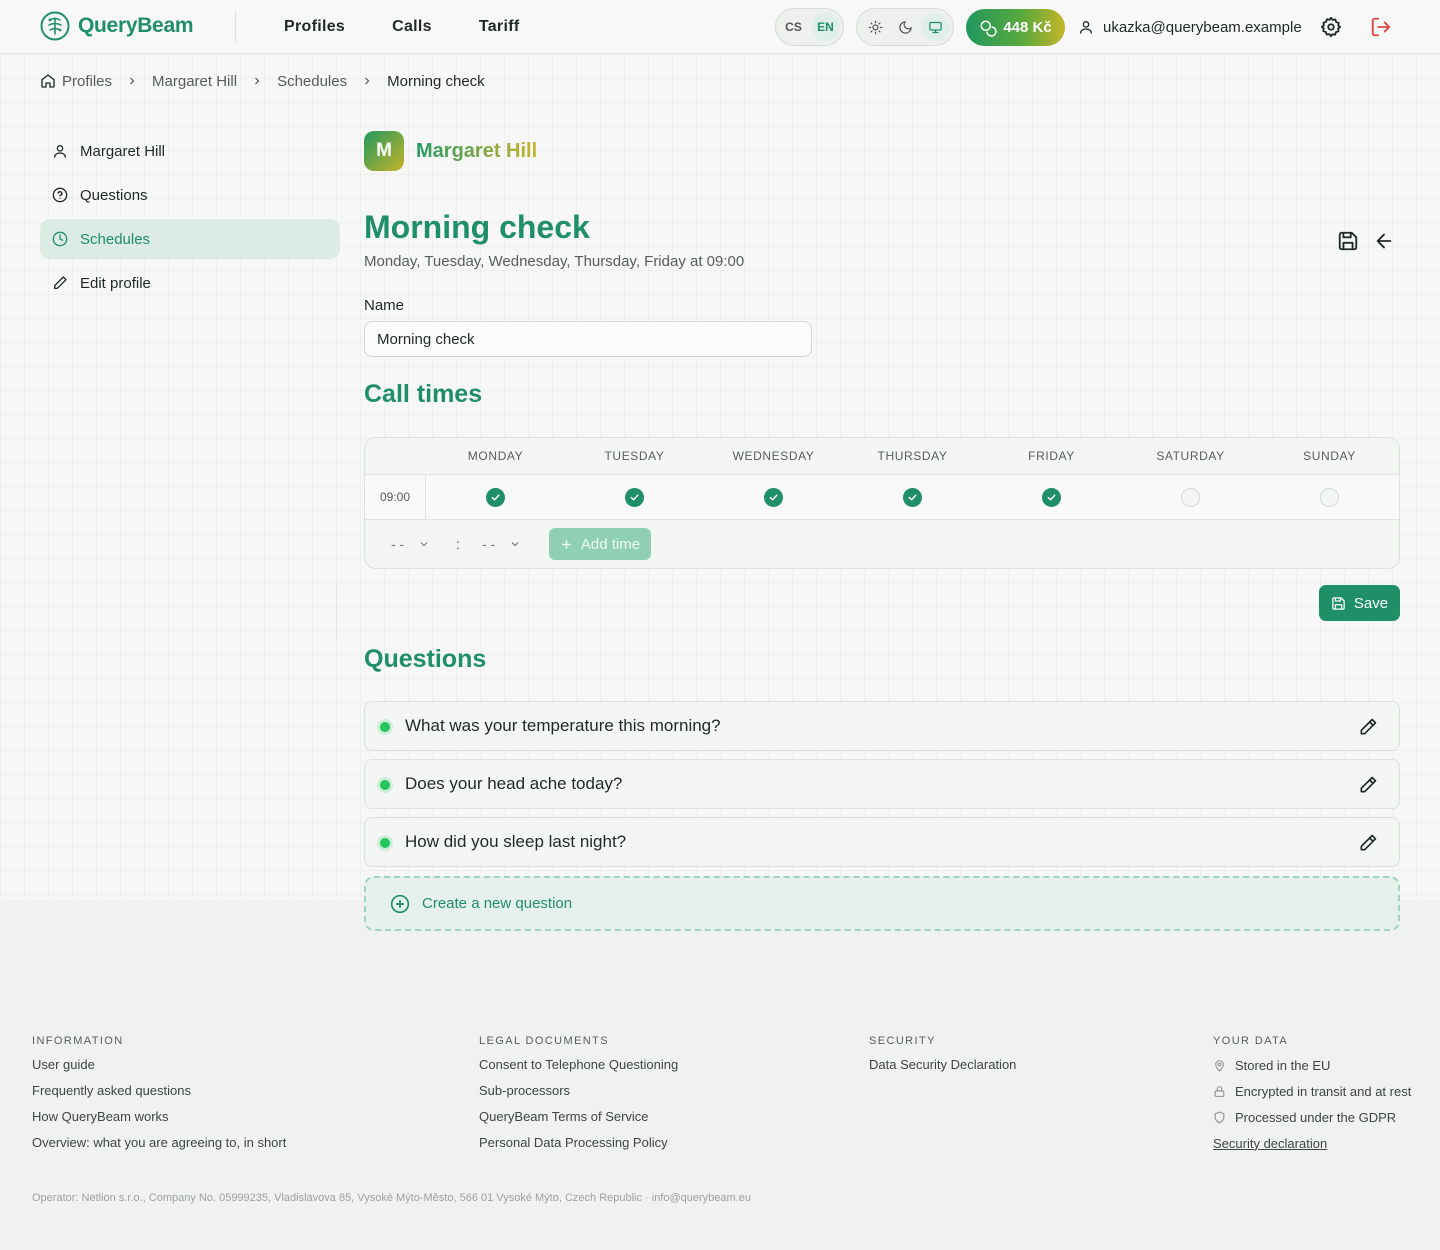 Image resolution: width=1440 pixels, height=1250 pixels. I want to click on coins-icon, so click(988, 28).